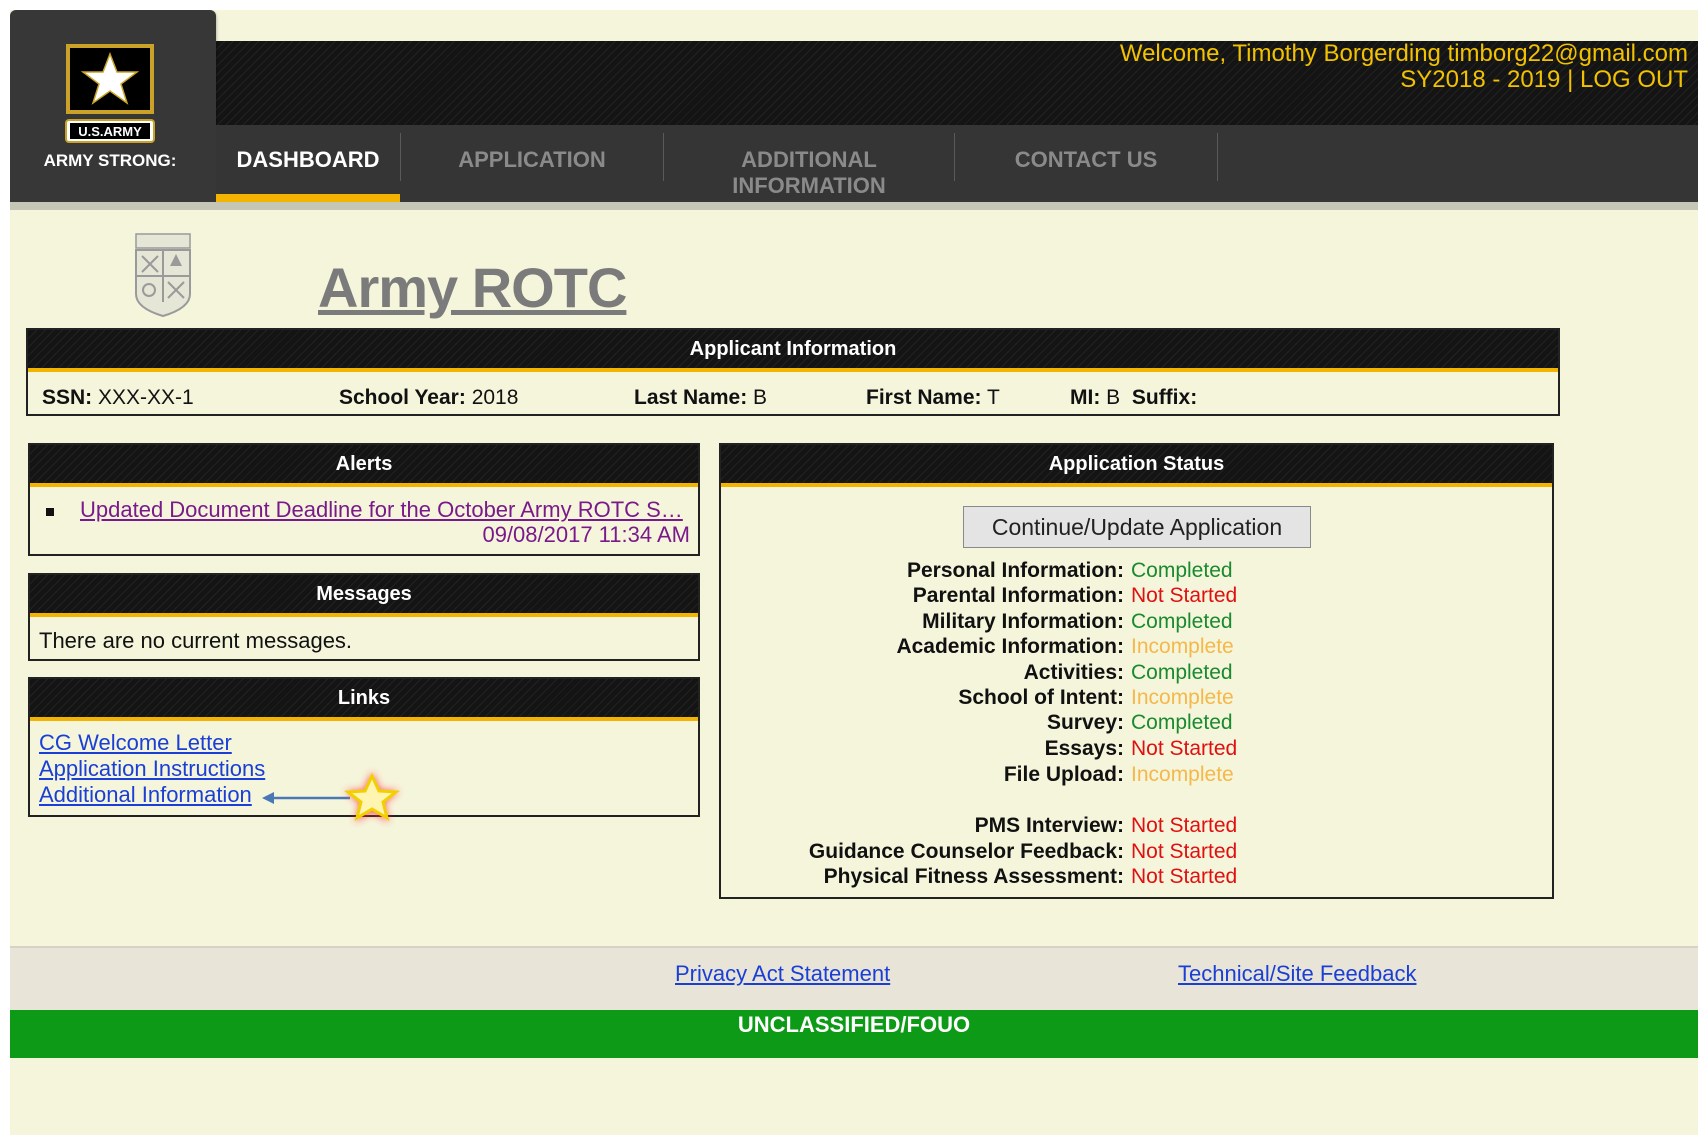  I want to click on tab-additional-information: ADDITIONAL INFORMATION, so click(809, 163).